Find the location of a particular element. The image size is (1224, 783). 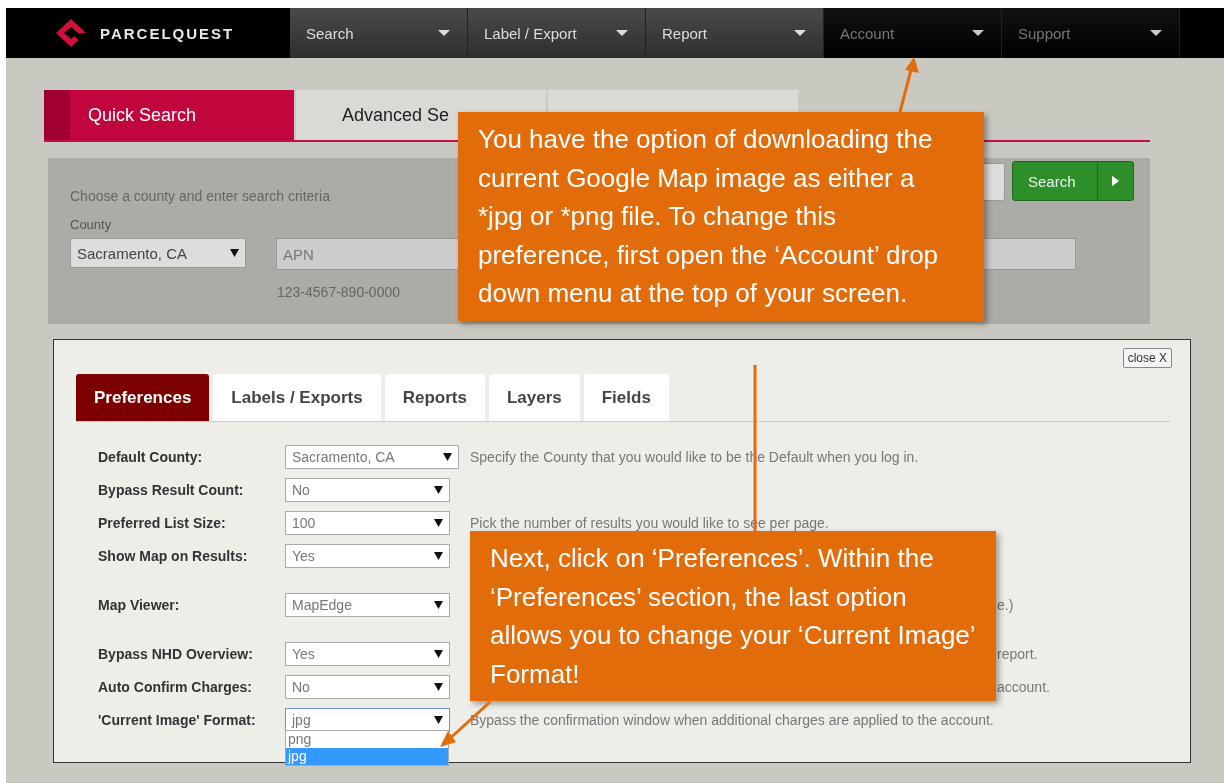

setting-label: Preferred List Size: is located at coordinates (162, 522).